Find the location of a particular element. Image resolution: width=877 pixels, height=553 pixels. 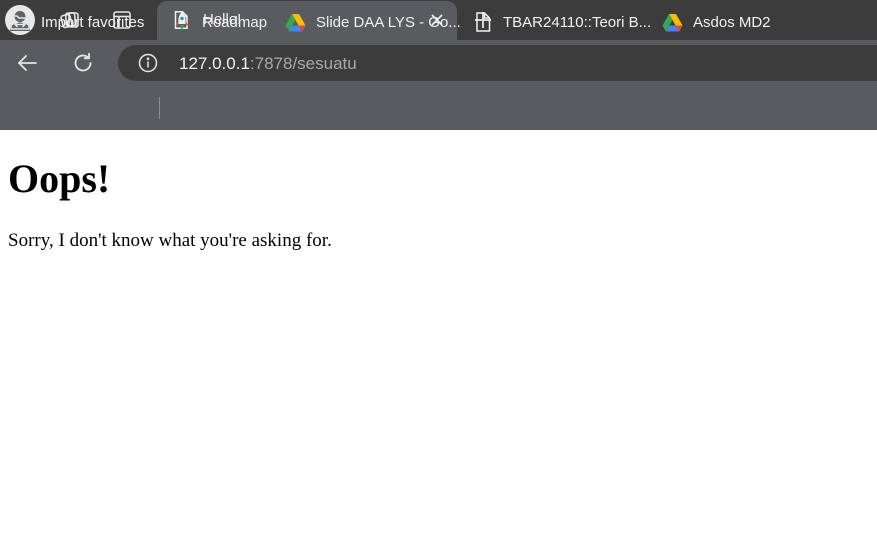

reload-icon is located at coordinates (83, 62).